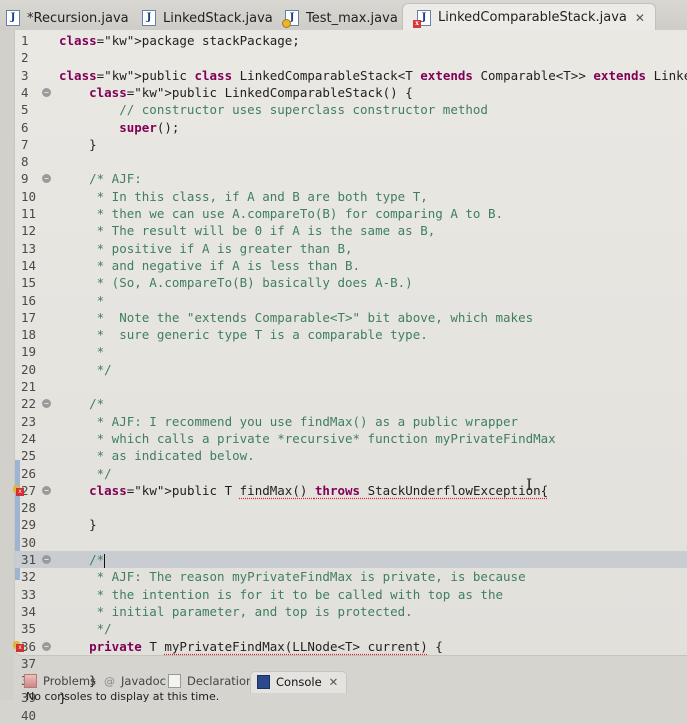  I want to click on code-line: 2, so click(351, 57).